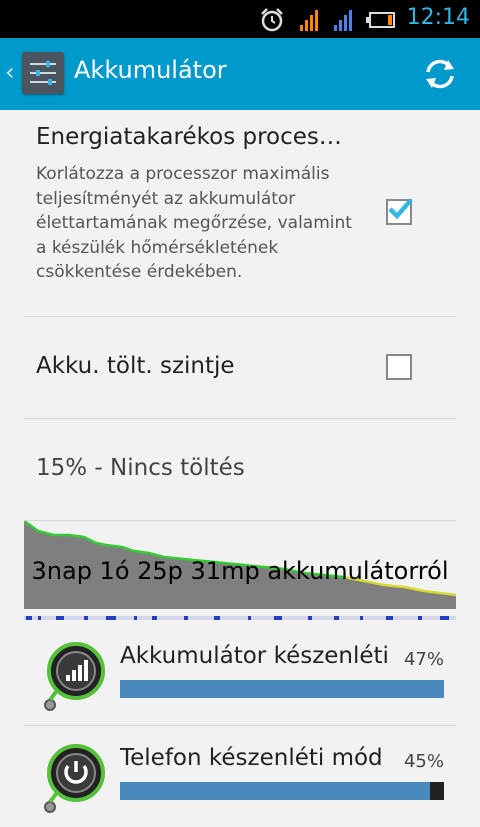  What do you see at coordinates (438, 17) in the screenshot?
I see `status-time: 12:14` at bounding box center [438, 17].